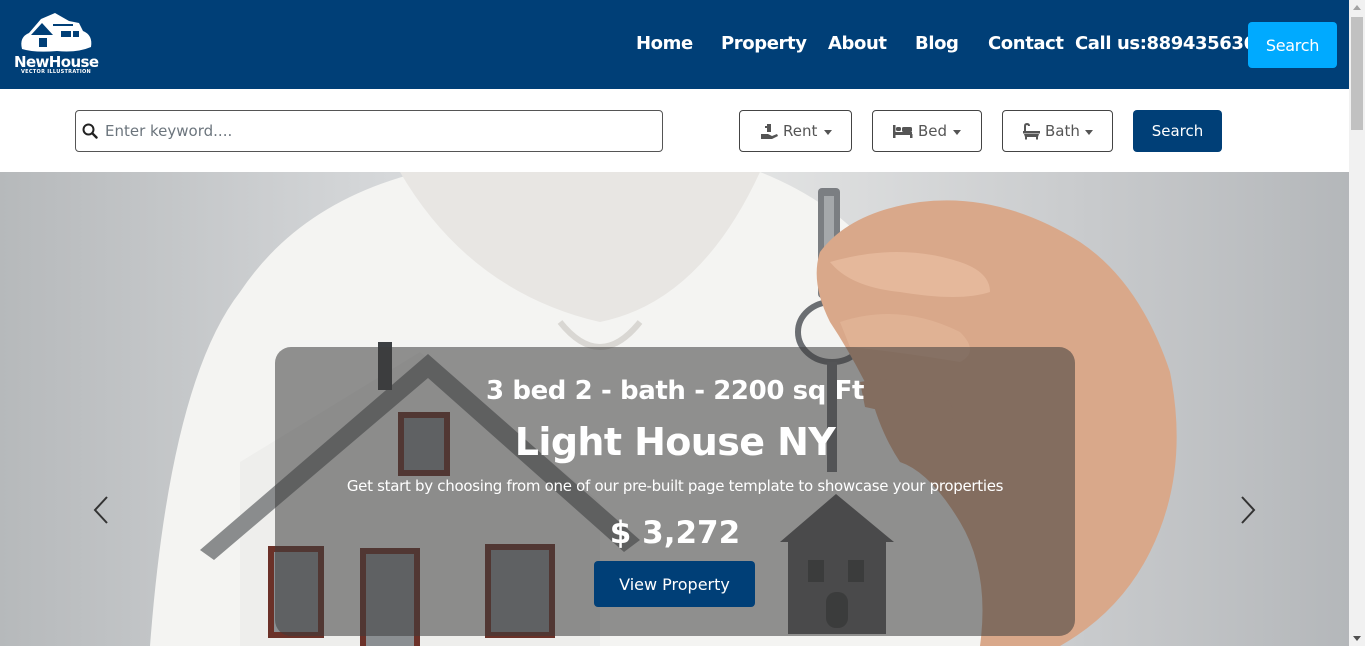 Image resolution: width=1365 pixels, height=646 pixels. Describe the element at coordinates (1292, 45) in the screenshot. I see `nav-search-button: Search` at that location.